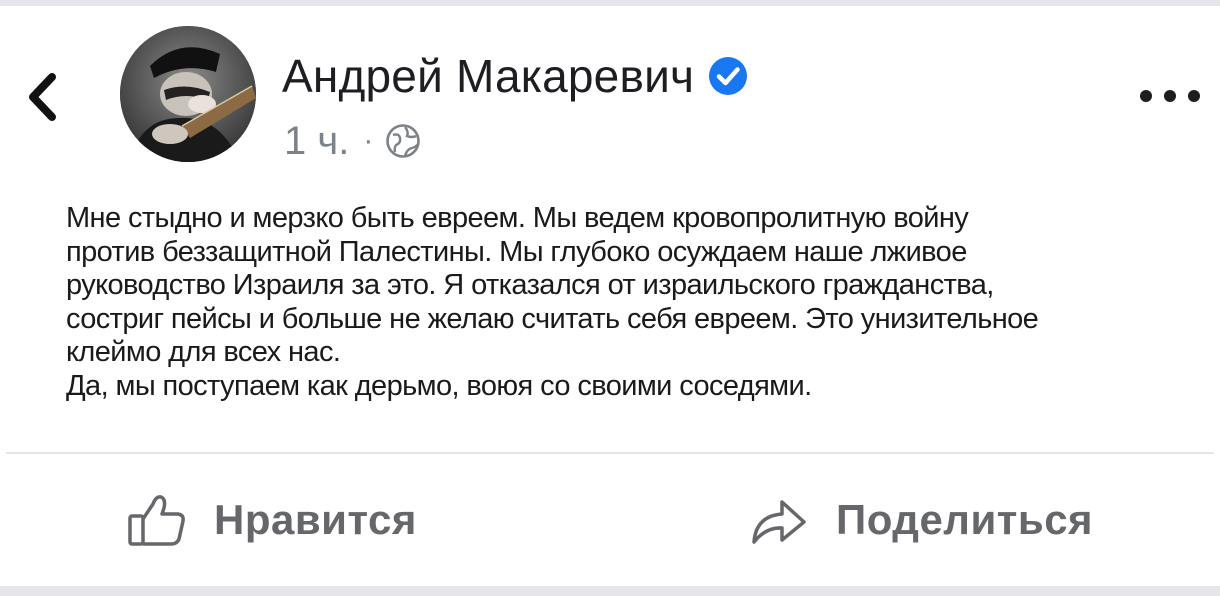 This screenshot has width=1220, height=596. I want to click on author-name: Андрей Макаревич, so click(488, 76).